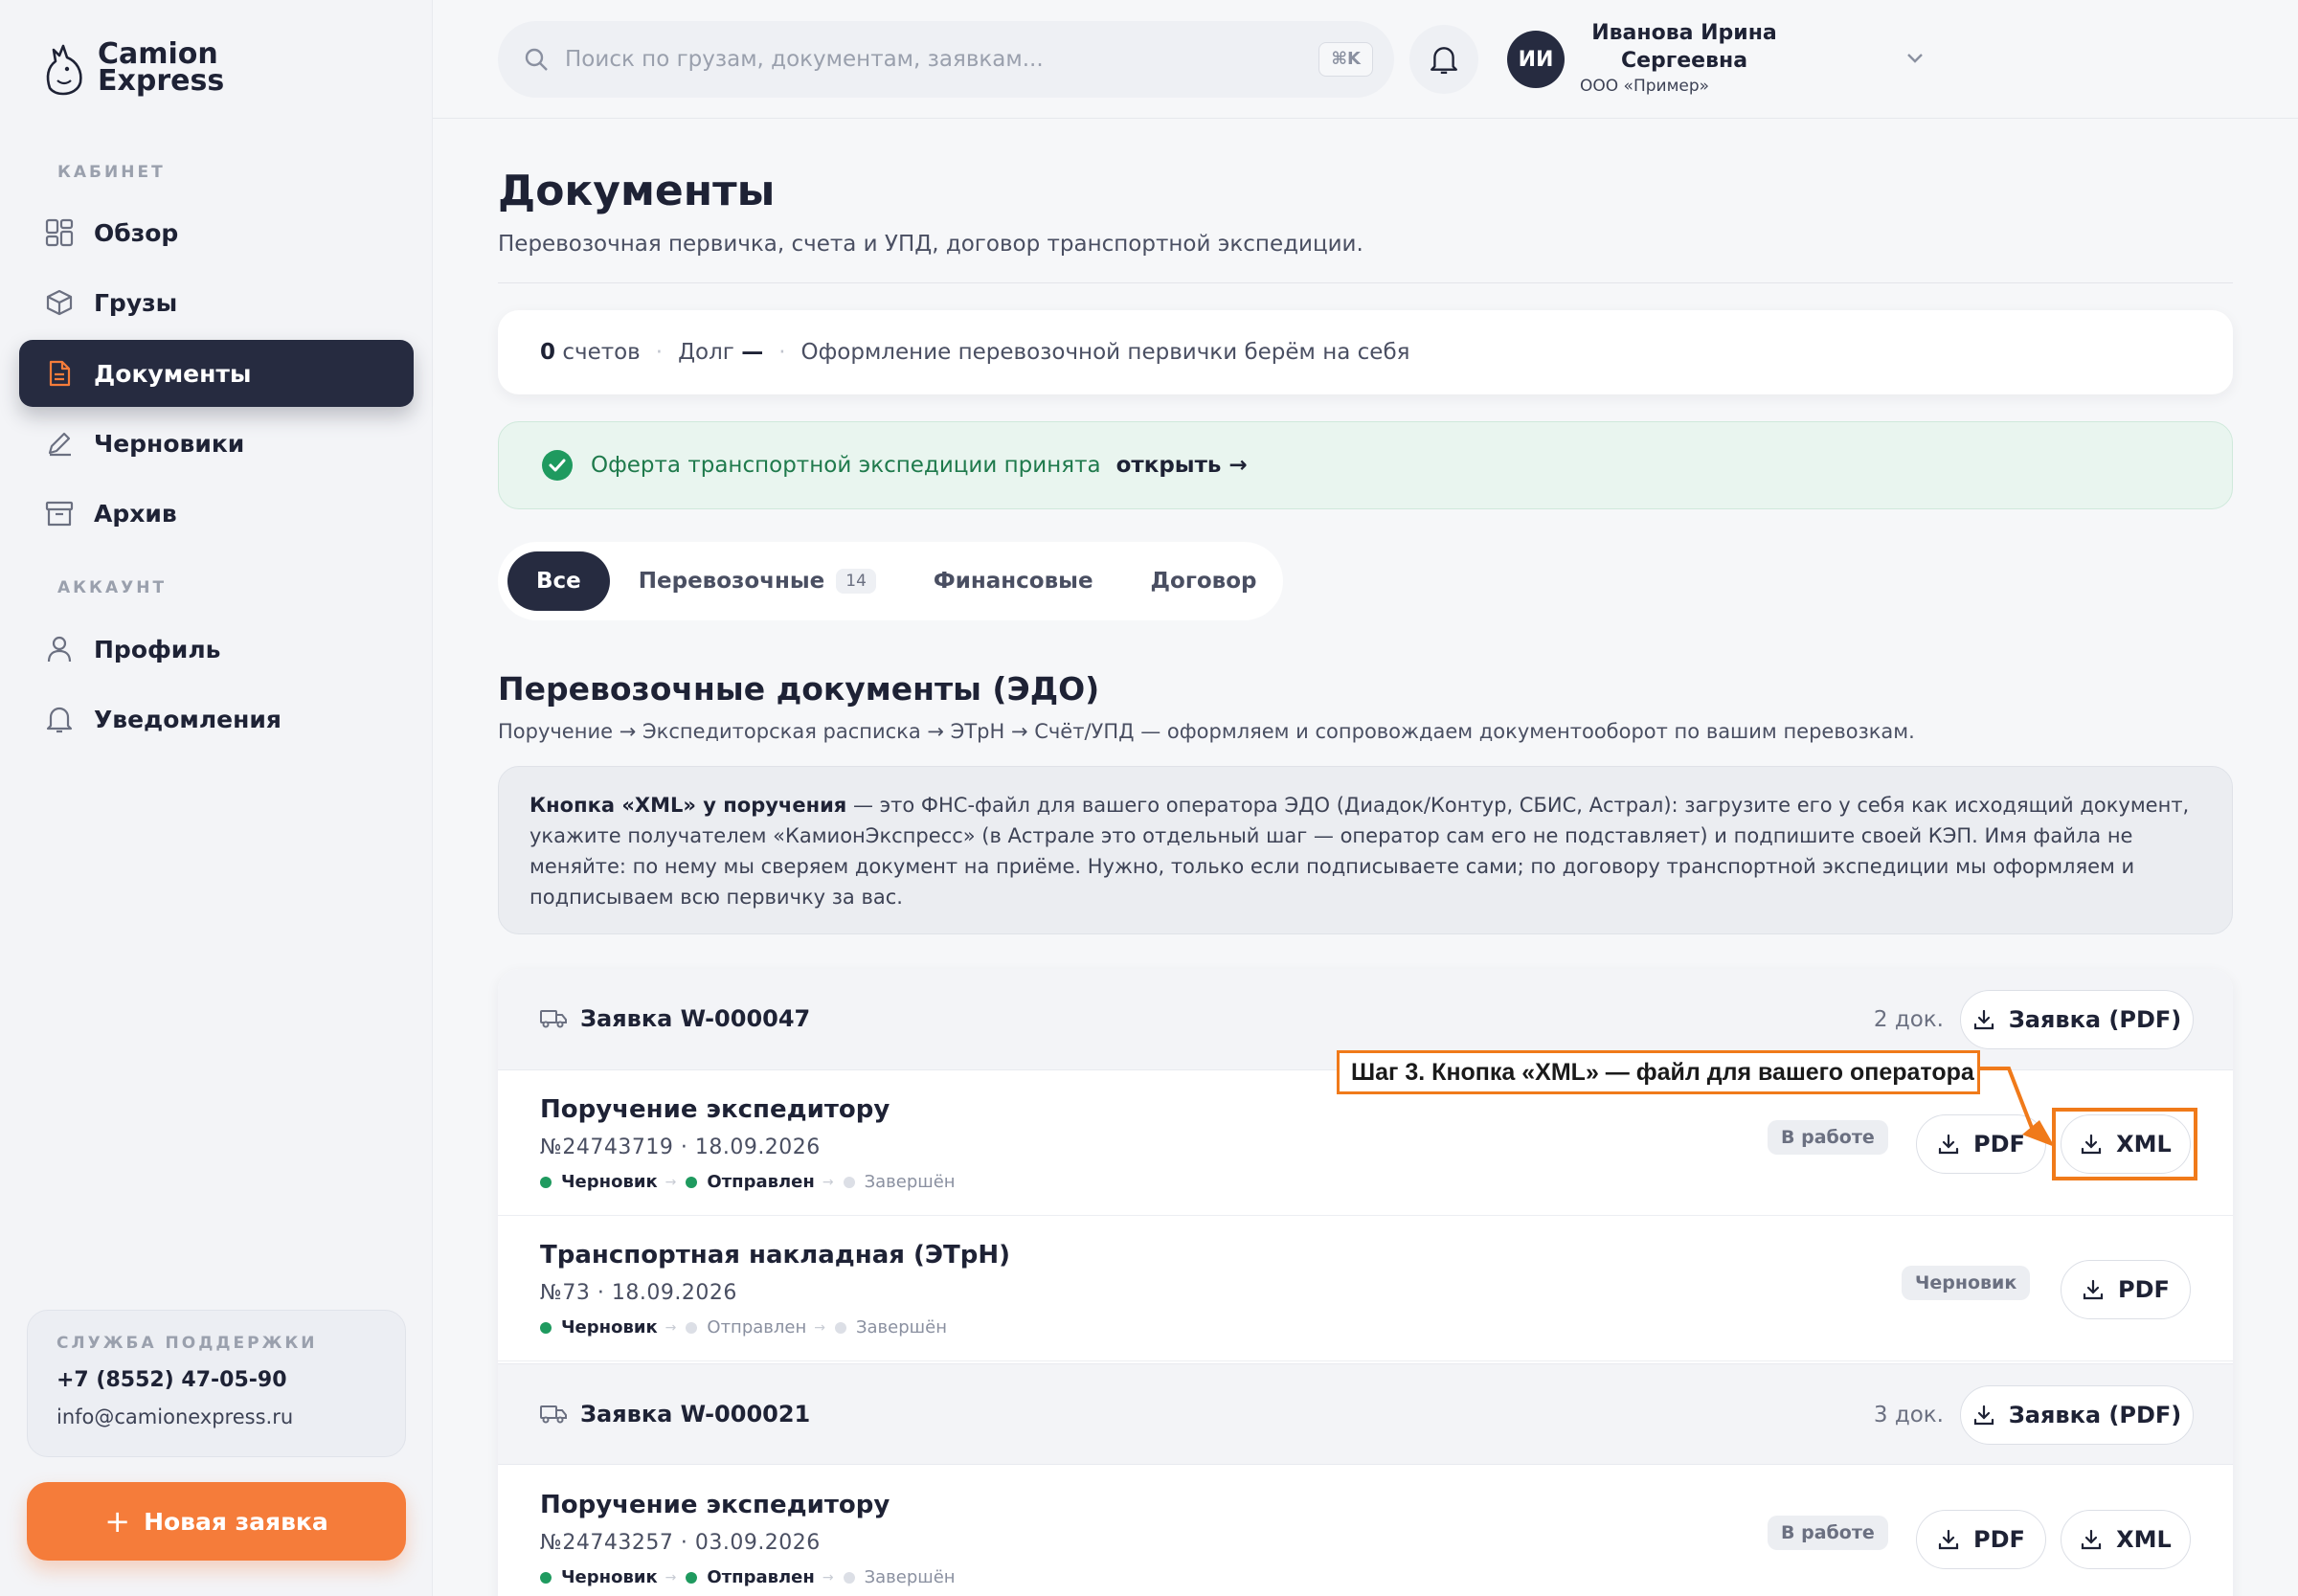  I want to click on tab-financial: Финансовые, so click(1014, 581).